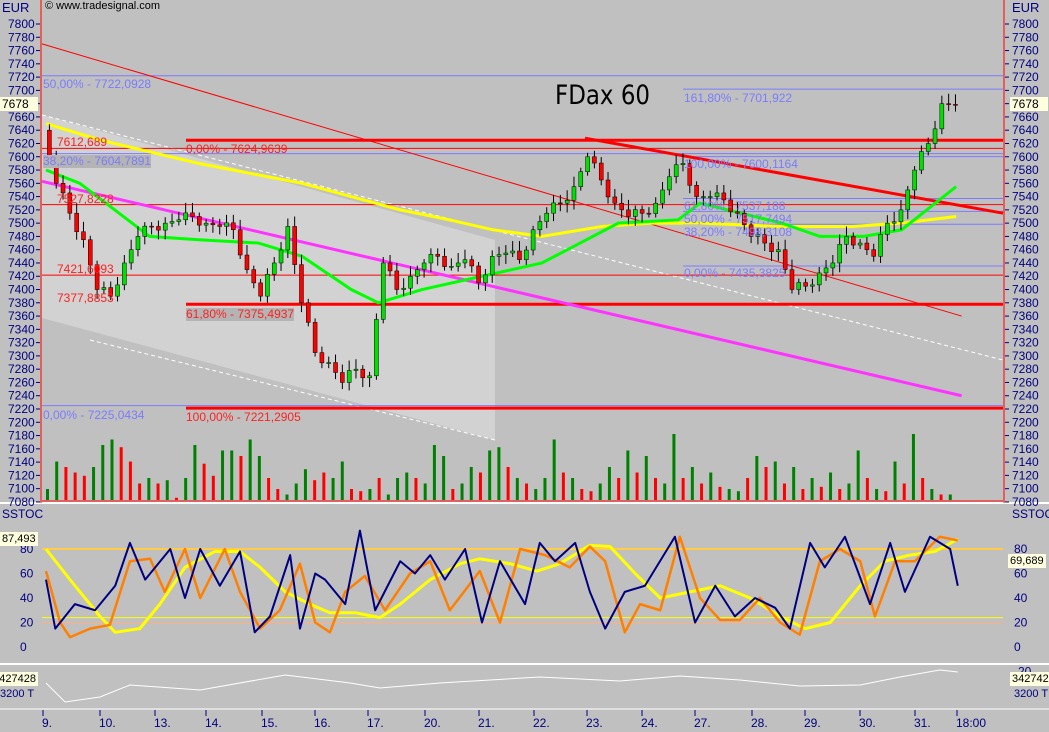 This screenshot has height=732, width=1049. Describe the element at coordinates (1025, 422) in the screenshot. I see `price-tick-label: 7200` at that location.